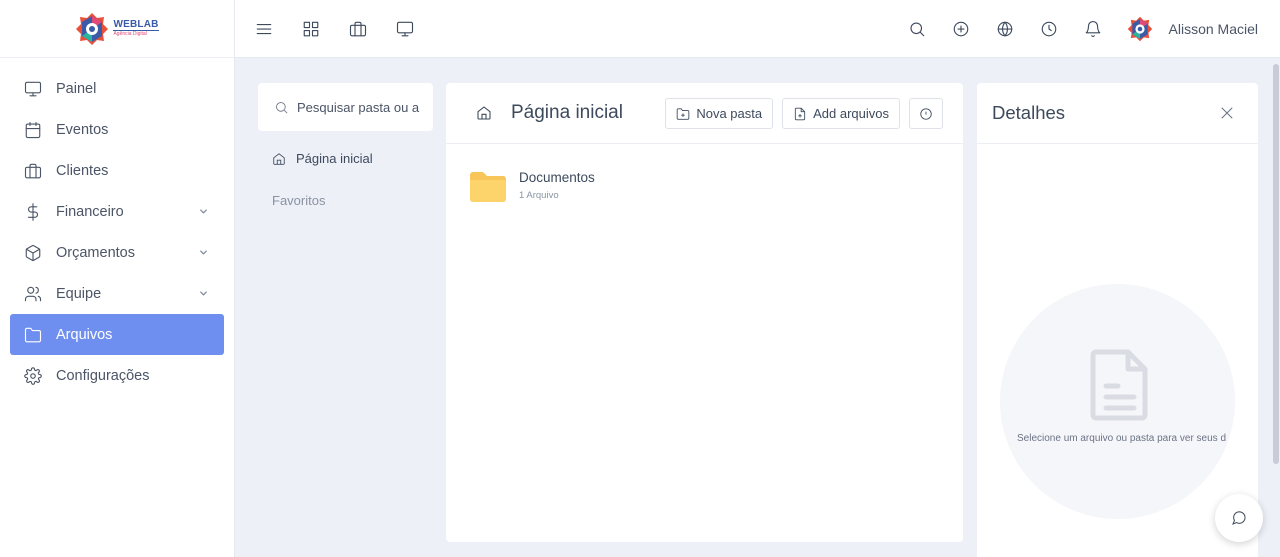  Describe the element at coordinates (117, 170) in the screenshot. I see `sidebar-item-clientes: Clientes` at that location.